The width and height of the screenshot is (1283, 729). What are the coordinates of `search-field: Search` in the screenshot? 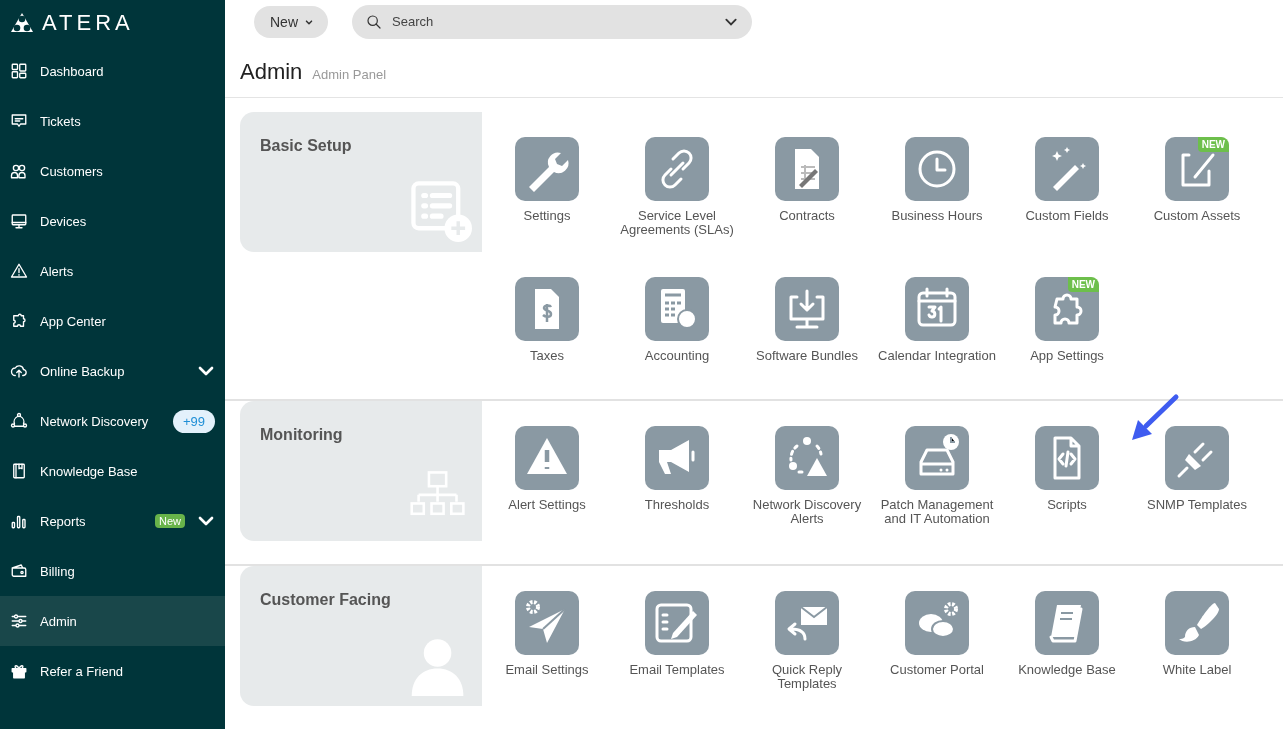 It's located at (552, 21).